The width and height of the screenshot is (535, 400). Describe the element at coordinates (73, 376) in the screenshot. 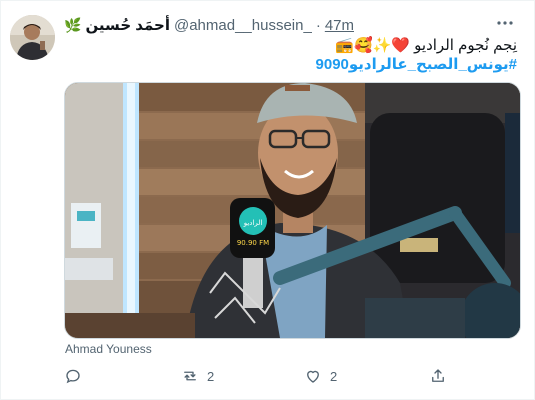

I see `reply-icon` at that location.